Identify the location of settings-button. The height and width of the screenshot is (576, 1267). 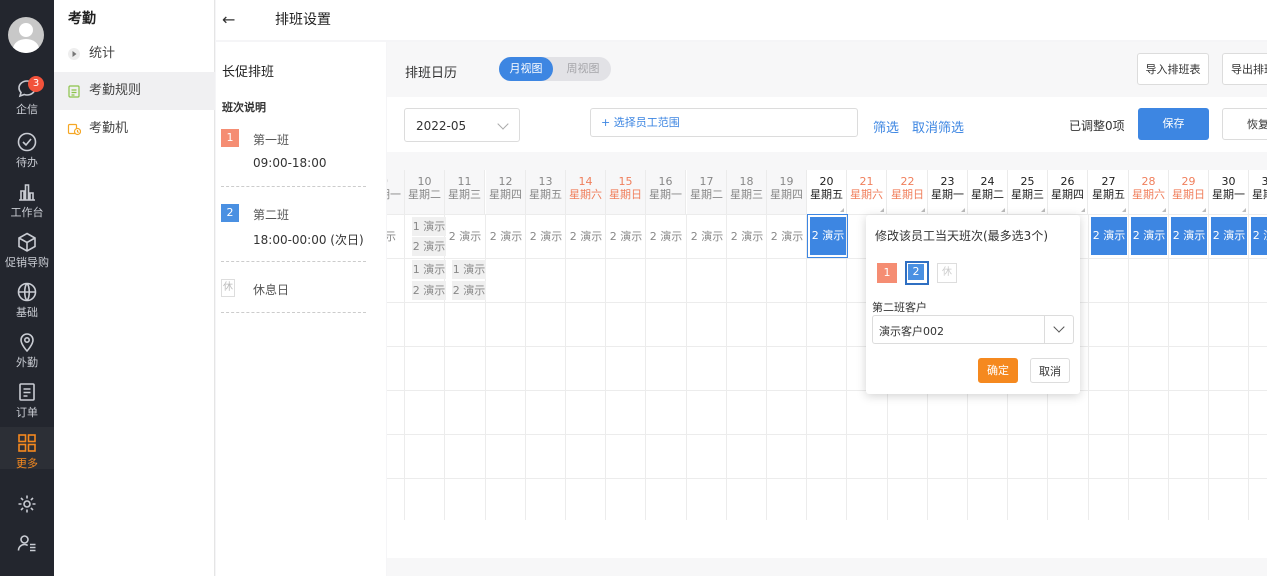
(27, 505).